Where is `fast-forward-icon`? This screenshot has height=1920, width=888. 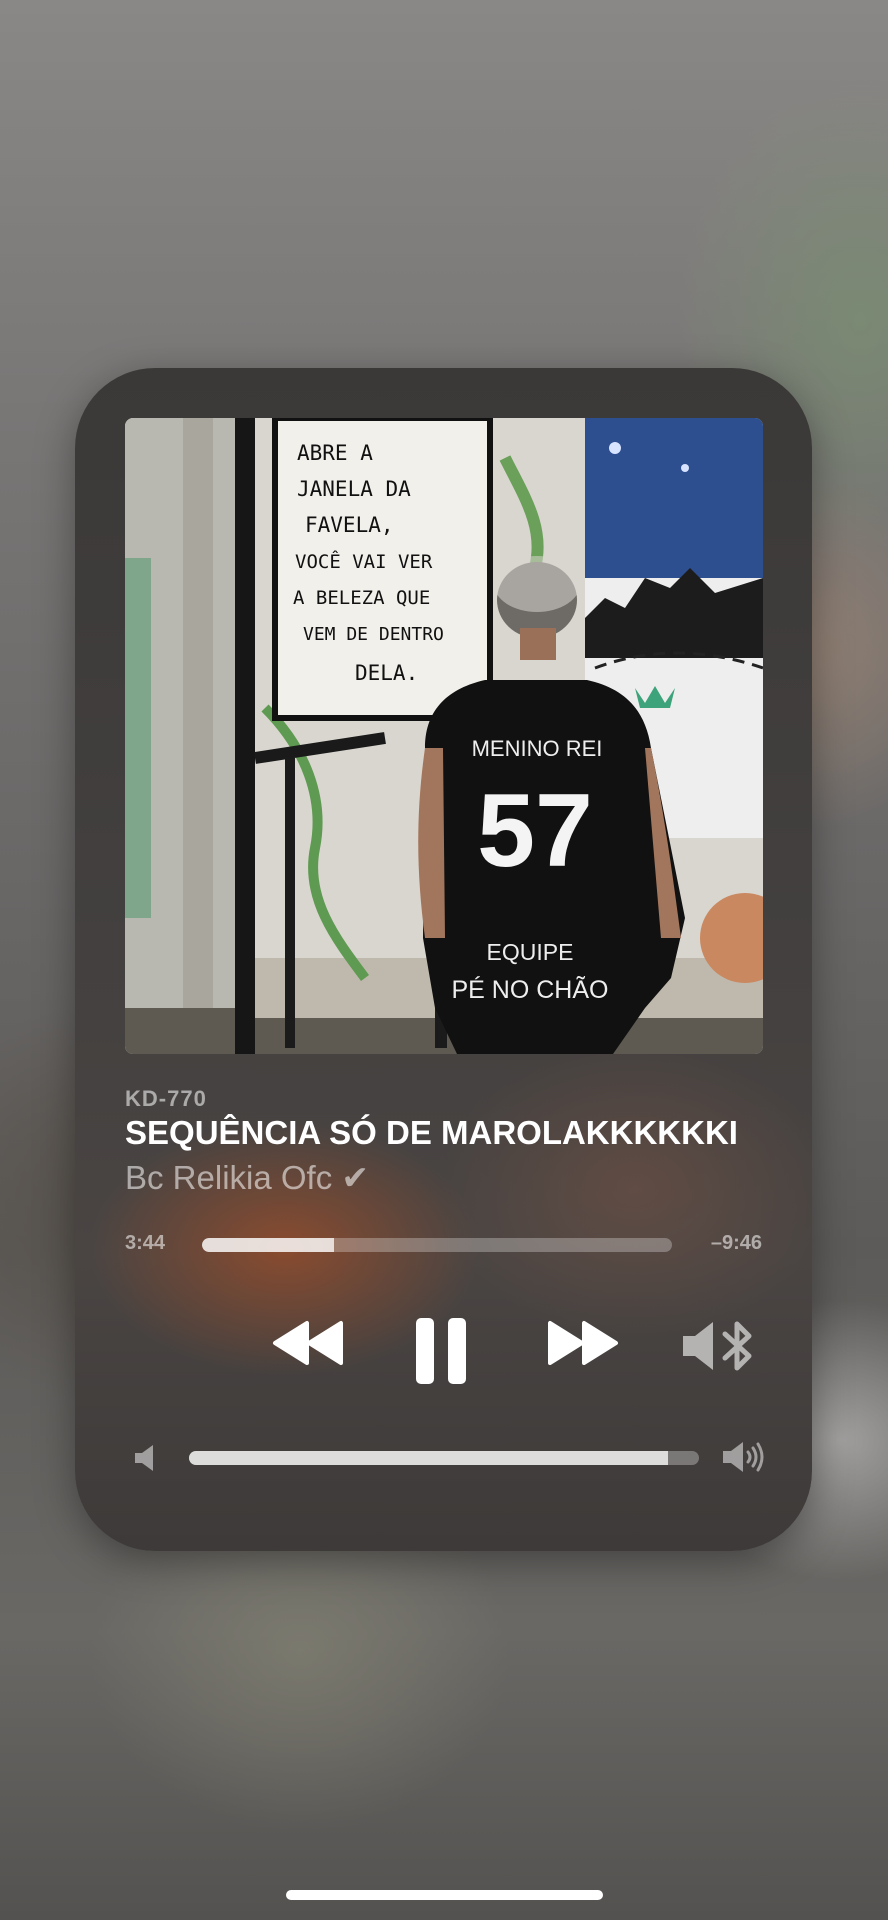
fast-forward-icon is located at coordinates (583, 1343).